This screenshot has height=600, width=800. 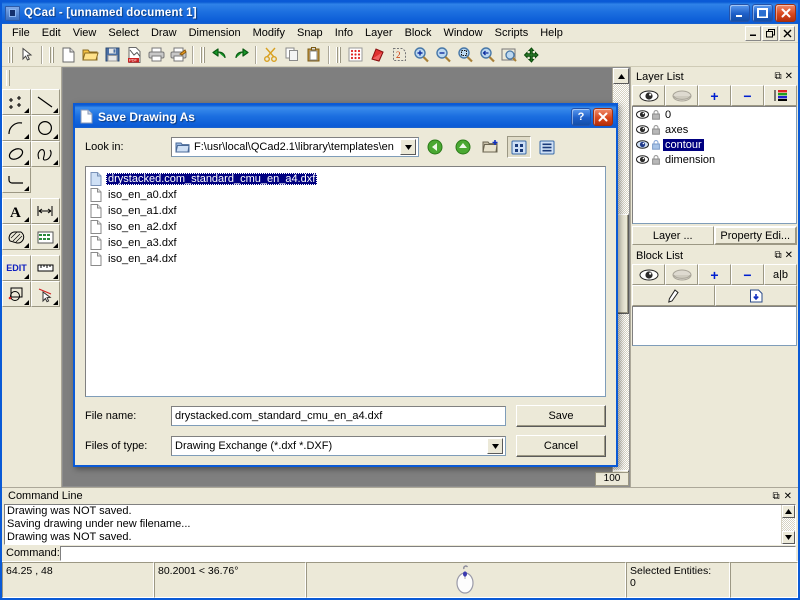 What do you see at coordinates (16, 102) in the screenshot?
I see `point-tool` at bounding box center [16, 102].